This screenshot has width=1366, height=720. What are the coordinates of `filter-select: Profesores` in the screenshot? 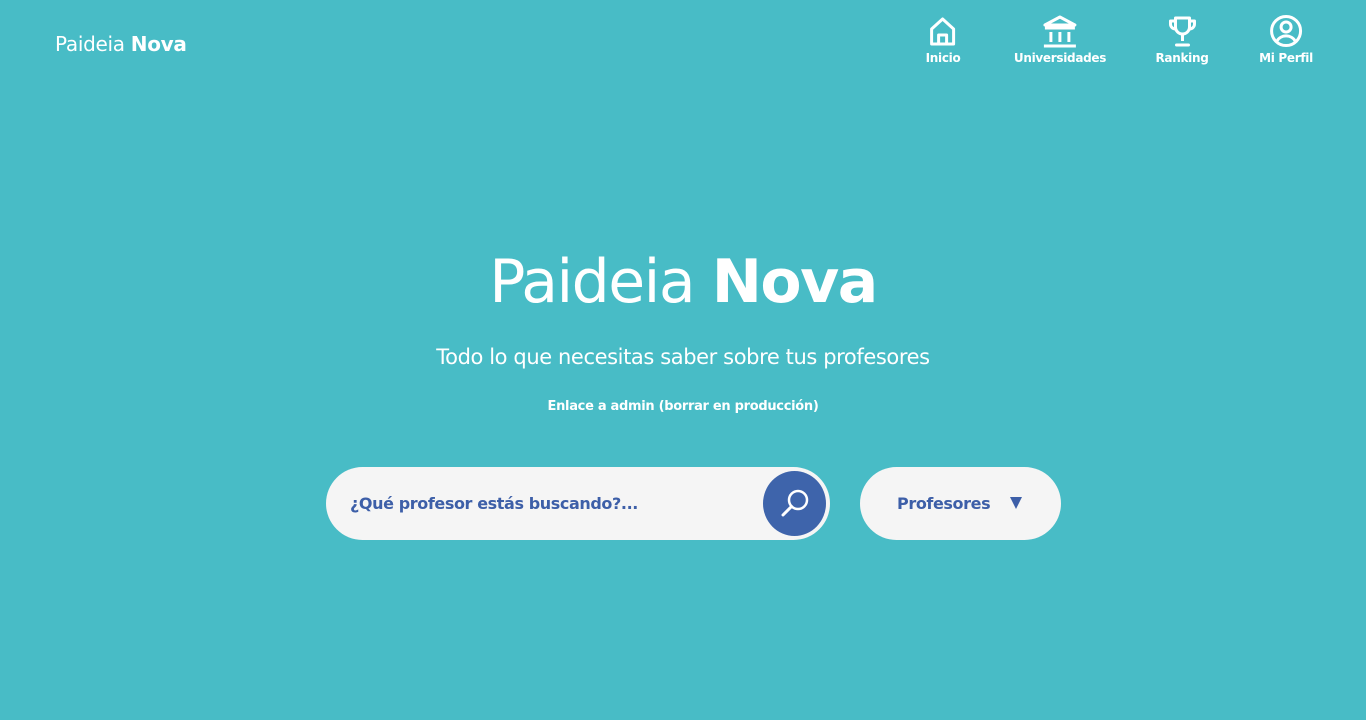 It's located at (960, 503).